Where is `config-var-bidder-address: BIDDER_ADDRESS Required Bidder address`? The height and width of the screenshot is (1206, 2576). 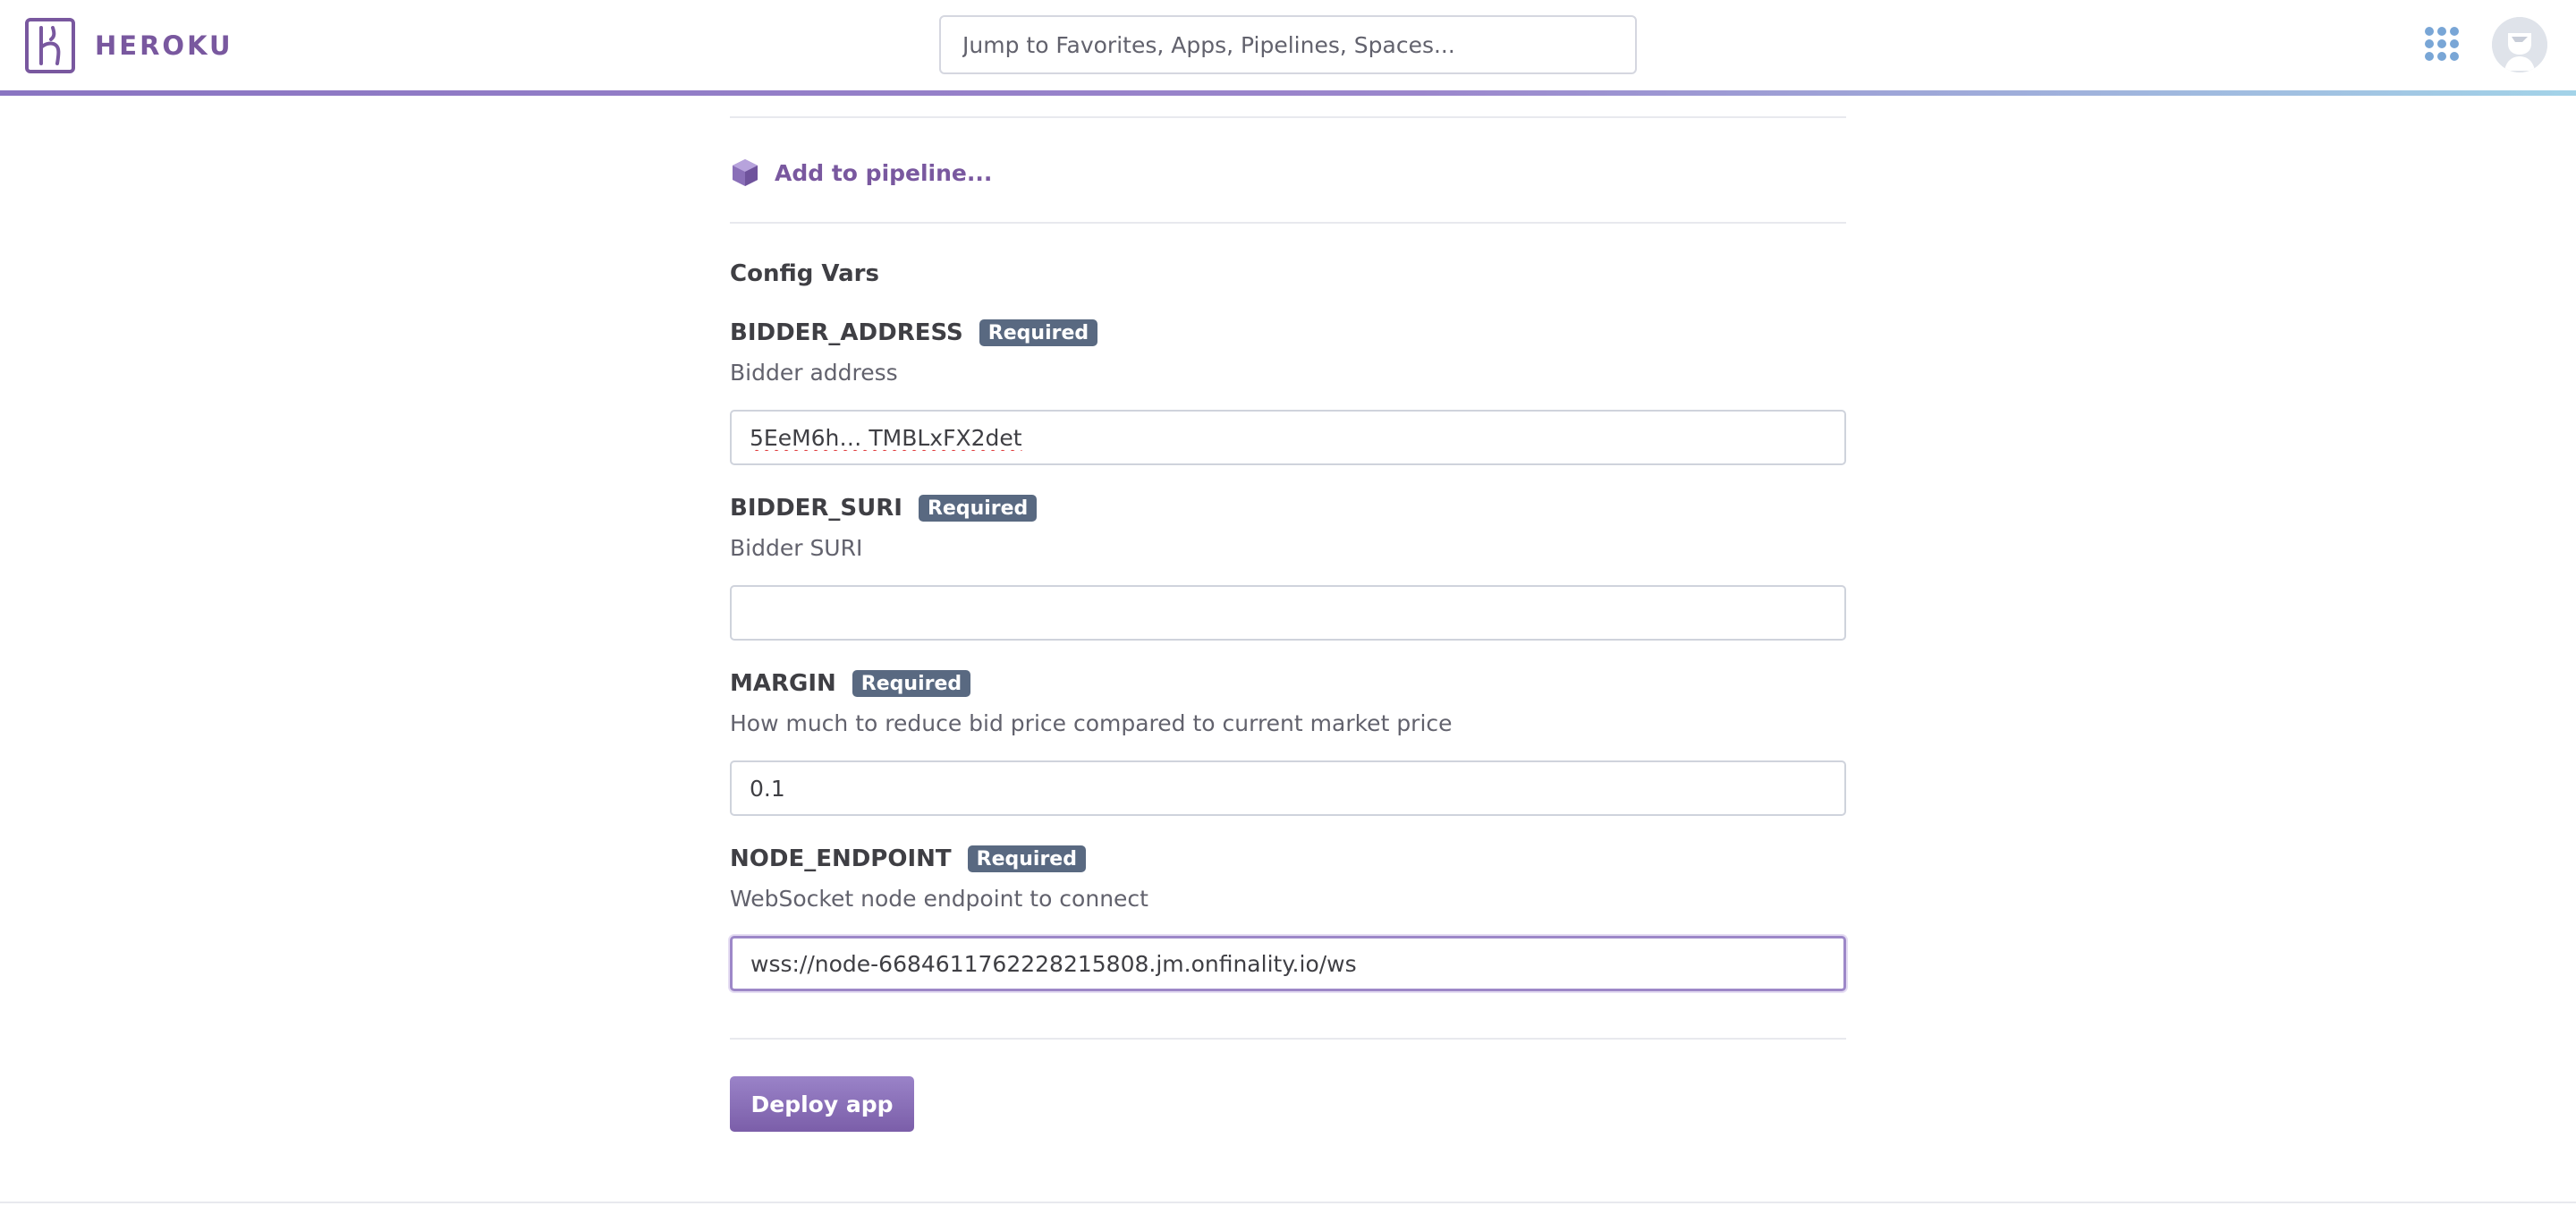
config-var-bidder-address: BIDDER_ADDRESS Required Bidder address is located at coordinates (1288, 390).